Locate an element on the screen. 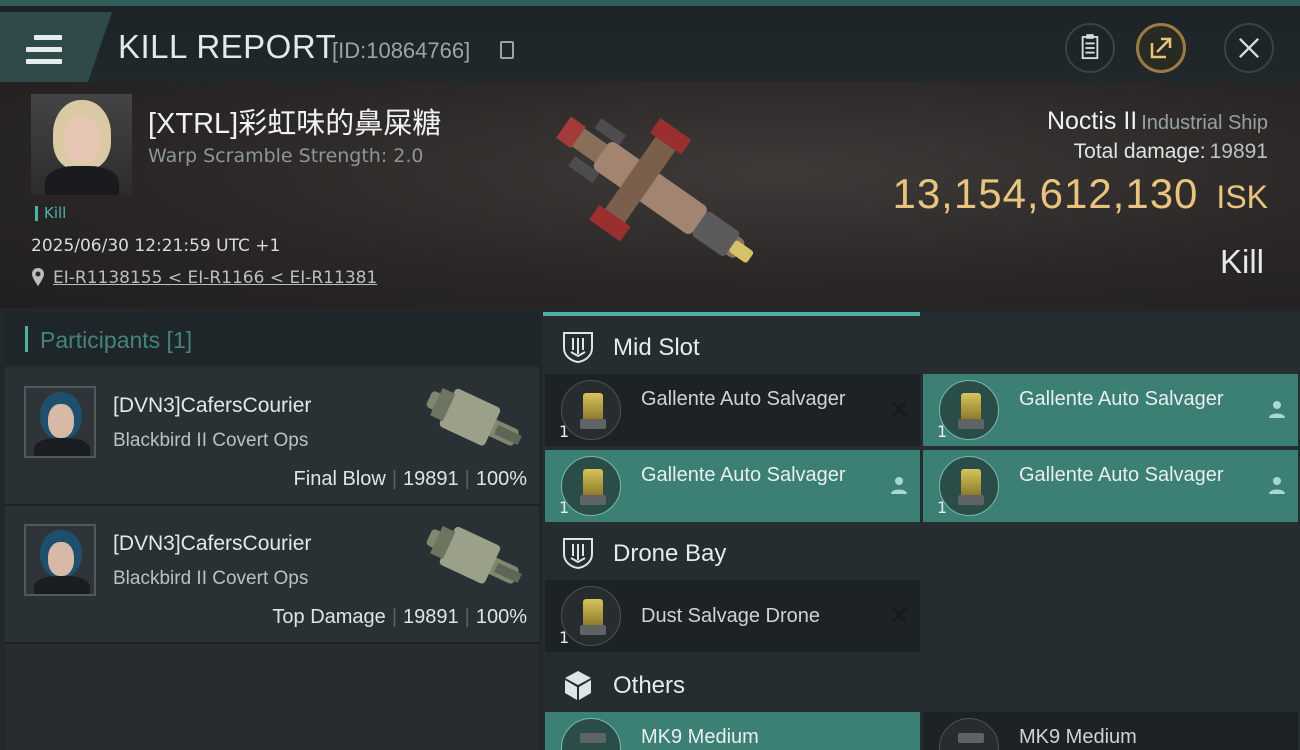 This screenshot has height=750, width=1300. isk-value: 13,154,612,130 ISK is located at coordinates (1080, 193).